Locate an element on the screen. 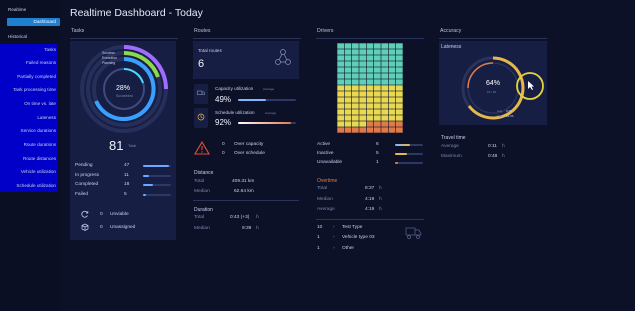 This screenshot has width=635, height=311. sidebar-item-route-durations: Route durations is located at coordinates (40, 144).